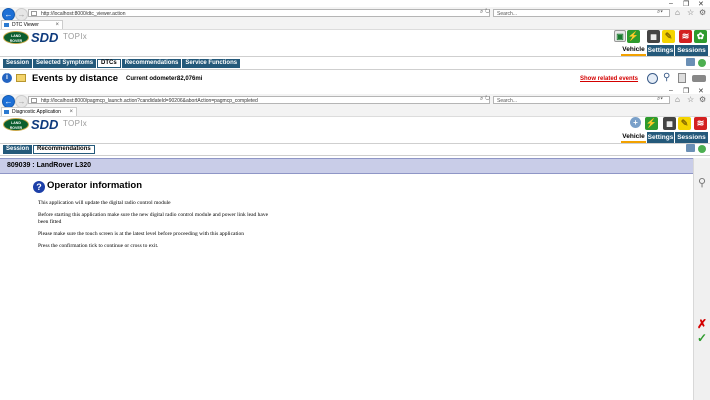 This screenshot has width=710, height=400. What do you see at coordinates (65, 63) in the screenshot?
I see `nav-selected-symptoms: Selected Symptoms` at bounding box center [65, 63].